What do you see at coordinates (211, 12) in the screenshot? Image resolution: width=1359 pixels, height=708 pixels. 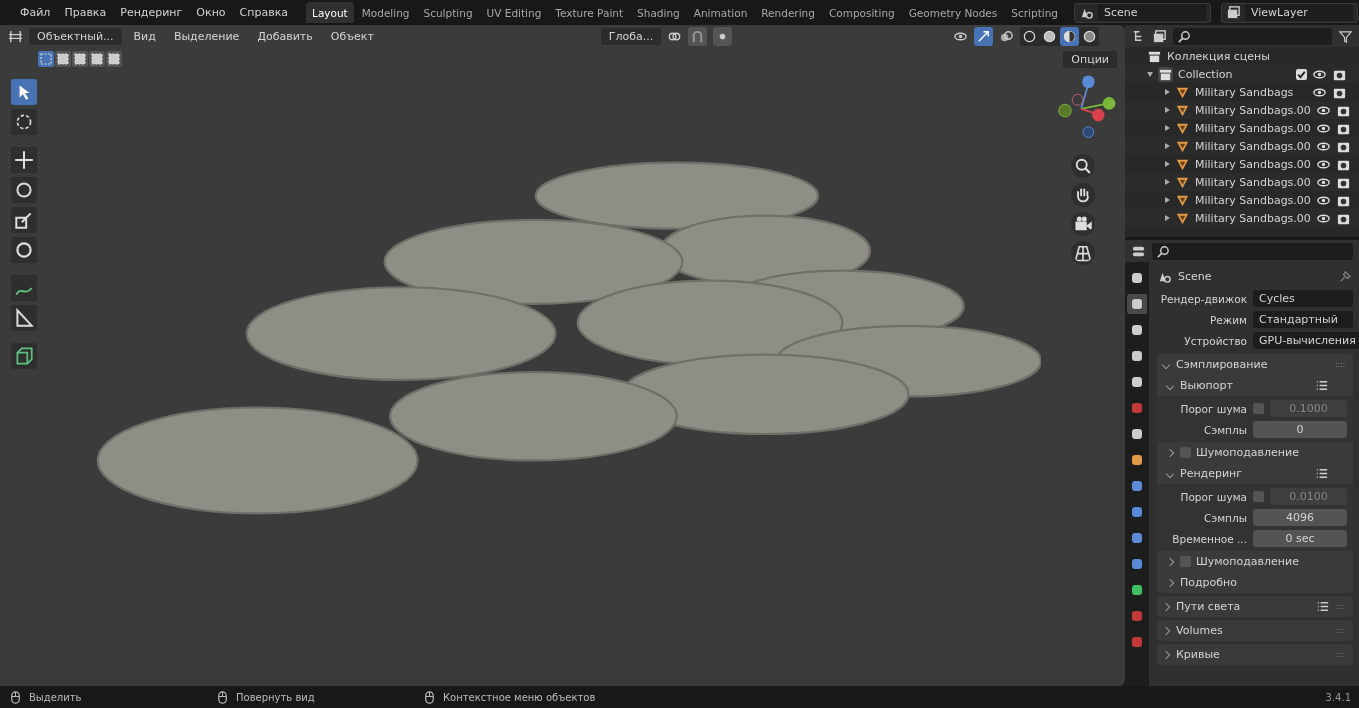 I see `menu-item: Окно` at bounding box center [211, 12].